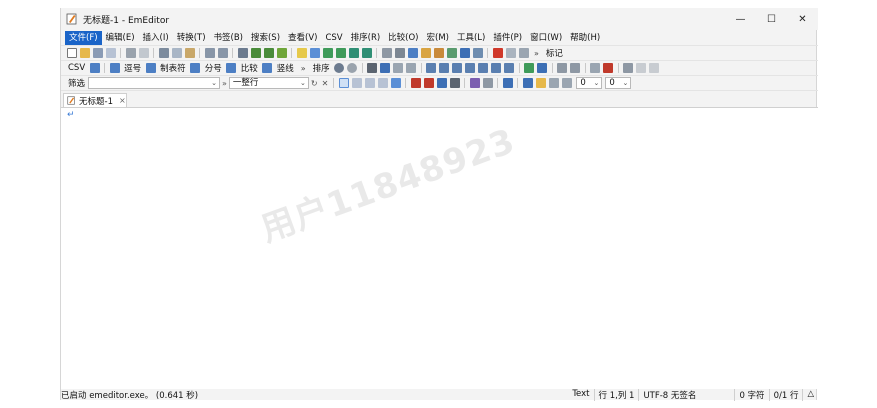 This screenshot has width=877, height=408. I want to click on filter-list-icon, so click(527, 83).